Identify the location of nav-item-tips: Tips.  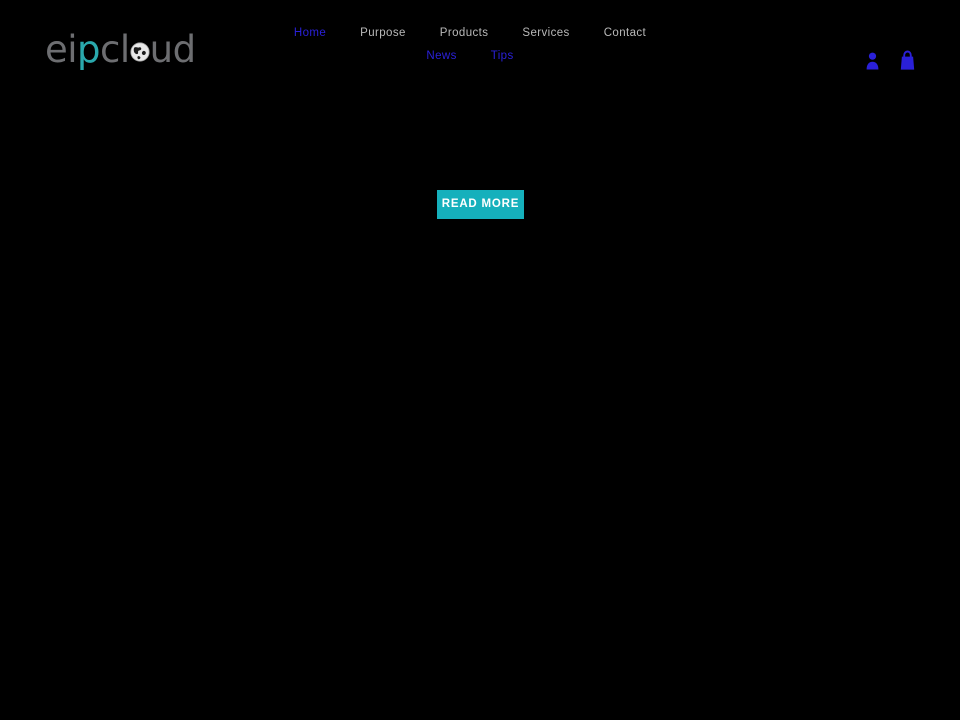
(502, 56).